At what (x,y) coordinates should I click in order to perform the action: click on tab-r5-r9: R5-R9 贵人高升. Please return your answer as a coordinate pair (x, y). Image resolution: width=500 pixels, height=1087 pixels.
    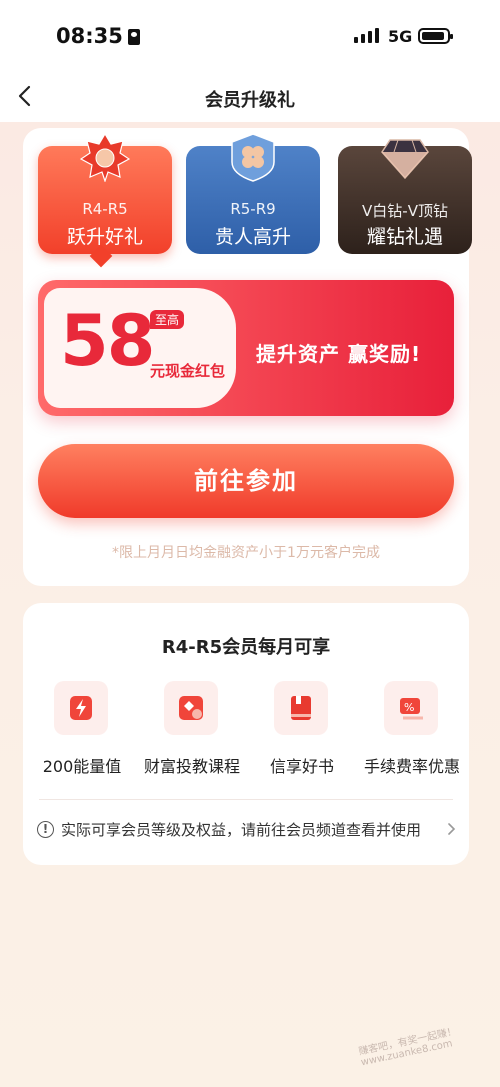
    Looking at the image, I should click on (253, 193).